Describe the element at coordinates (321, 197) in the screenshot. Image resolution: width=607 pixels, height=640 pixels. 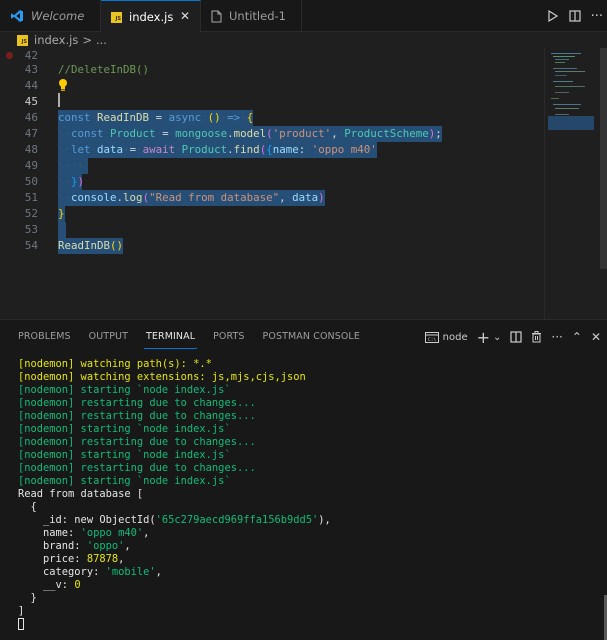
I see `token: )` at that location.